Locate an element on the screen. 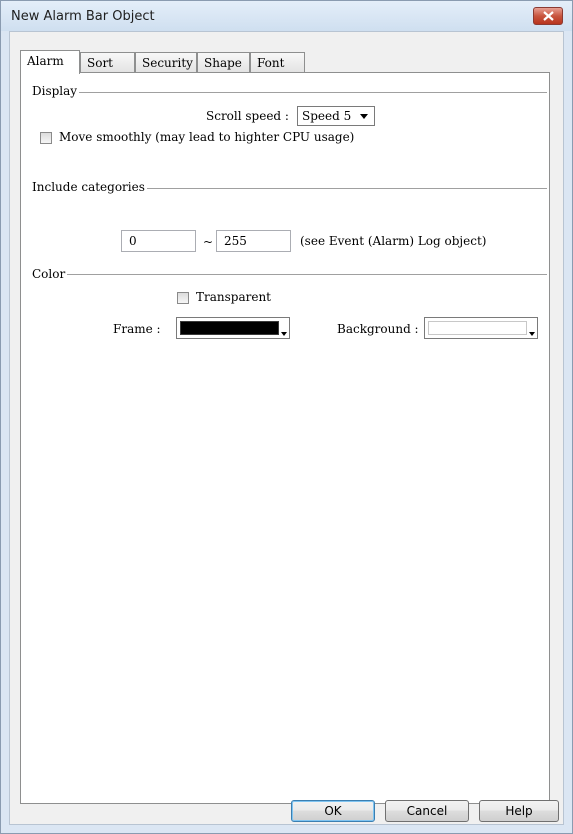 This screenshot has width=573, height=834. close-icon is located at coordinates (548, 16).